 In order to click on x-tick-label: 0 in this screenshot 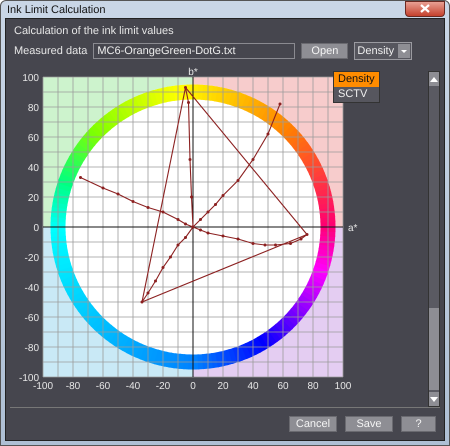, I will do `click(193, 386)`.